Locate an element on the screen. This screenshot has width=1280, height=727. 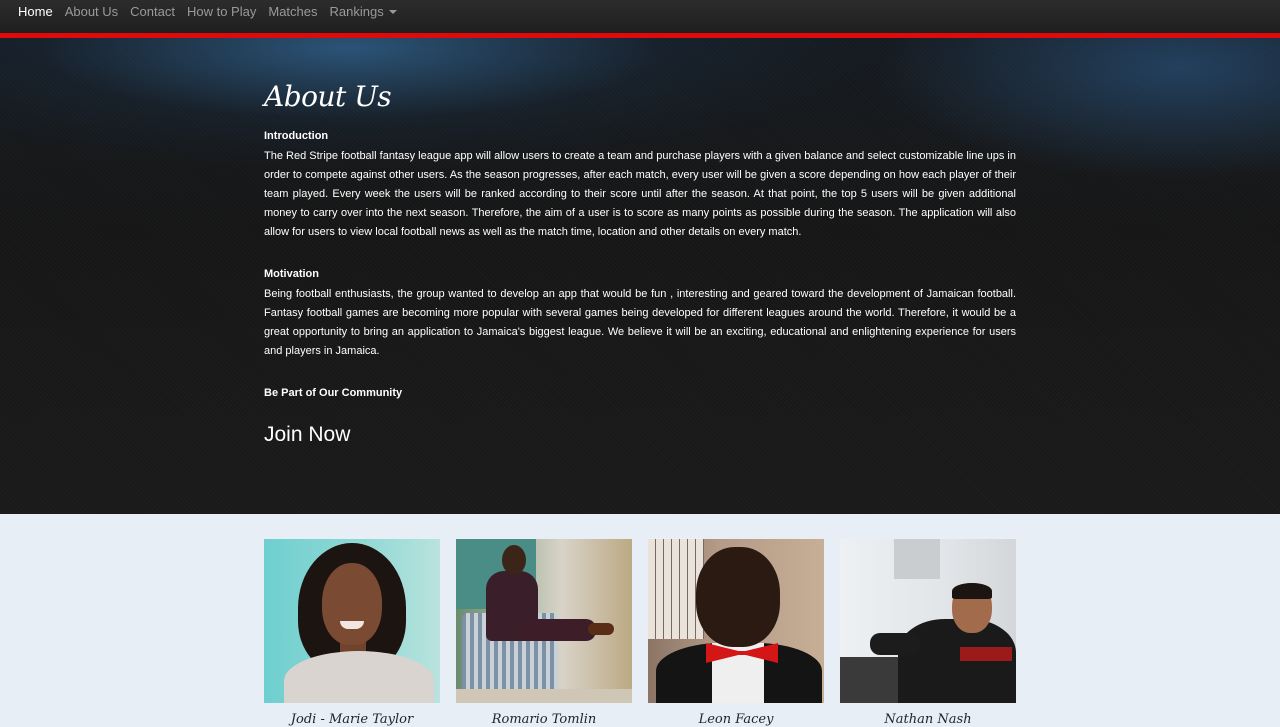
nav-item-about-us: About Us is located at coordinates (91, 12).